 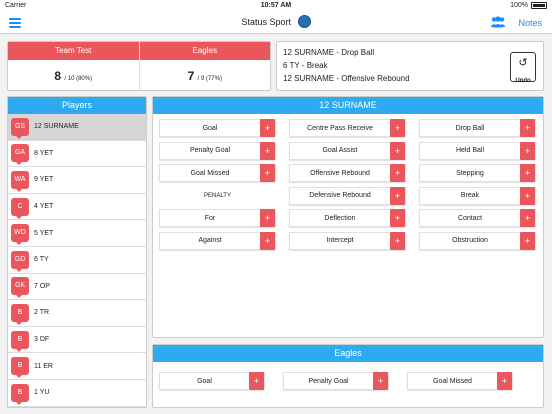 I want to click on position-badge: GS, so click(x=20, y=128).